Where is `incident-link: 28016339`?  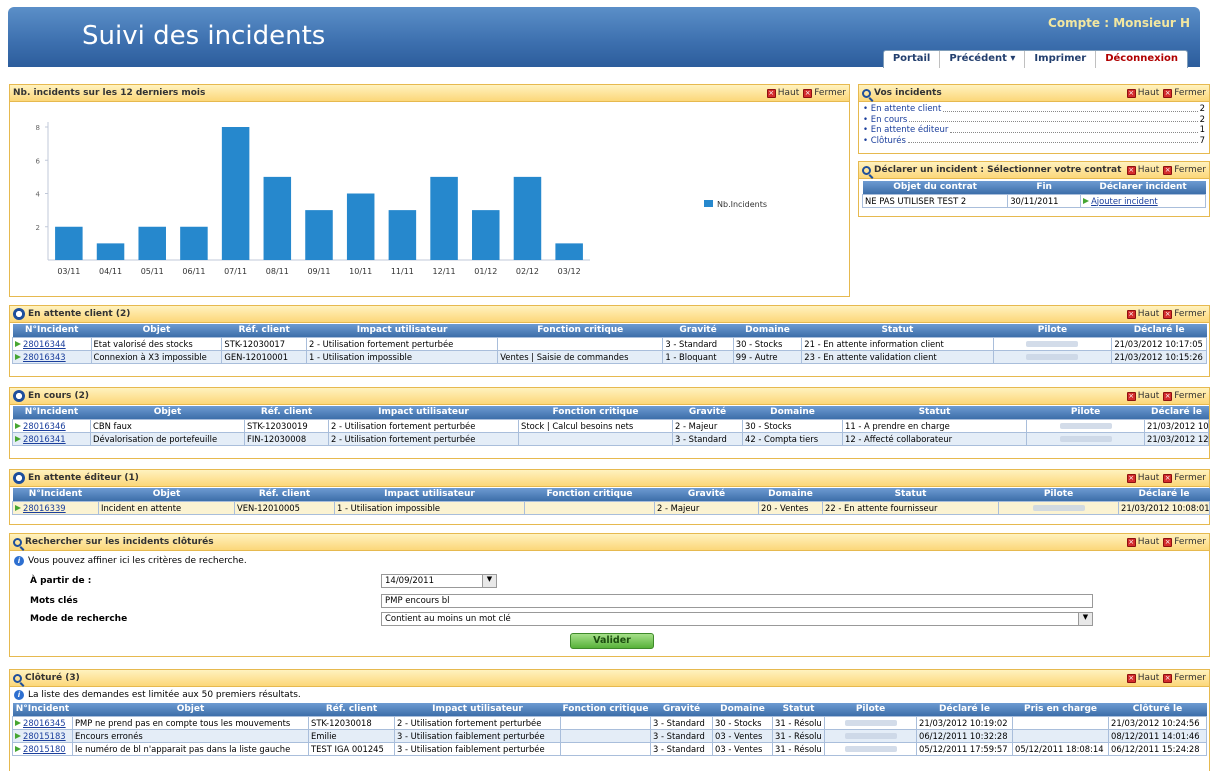 incident-link: 28016339 is located at coordinates (55, 507).